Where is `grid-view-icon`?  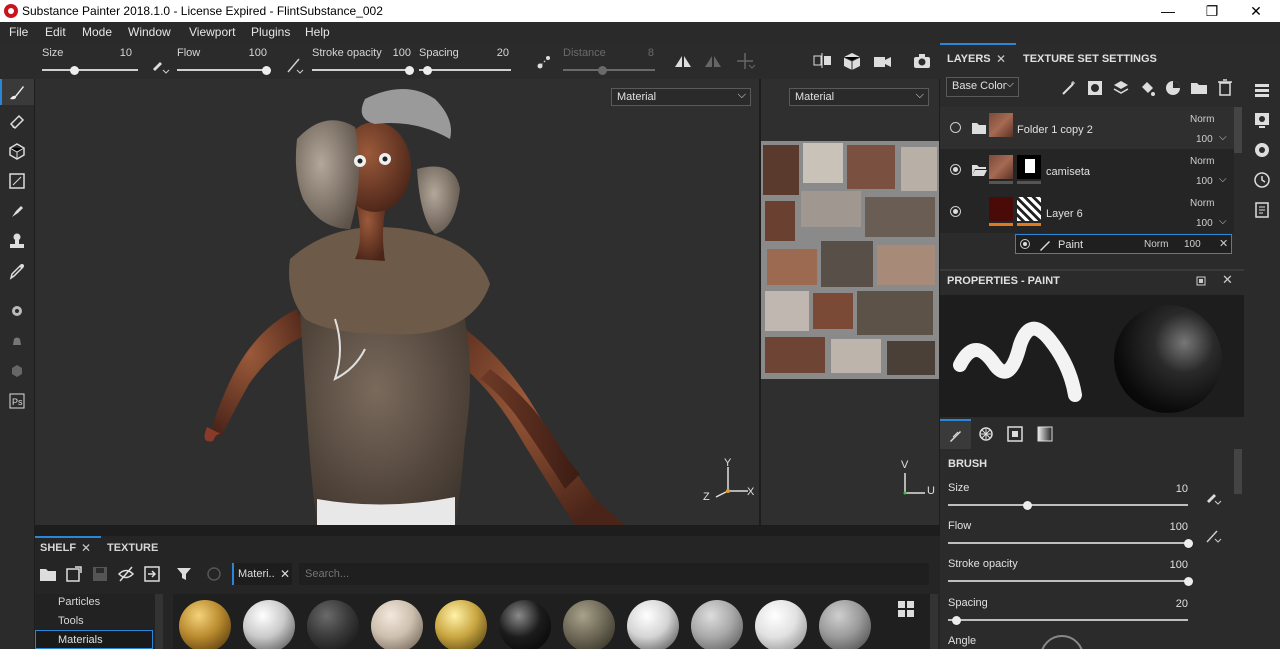
grid-view-icon is located at coordinates (906, 609).